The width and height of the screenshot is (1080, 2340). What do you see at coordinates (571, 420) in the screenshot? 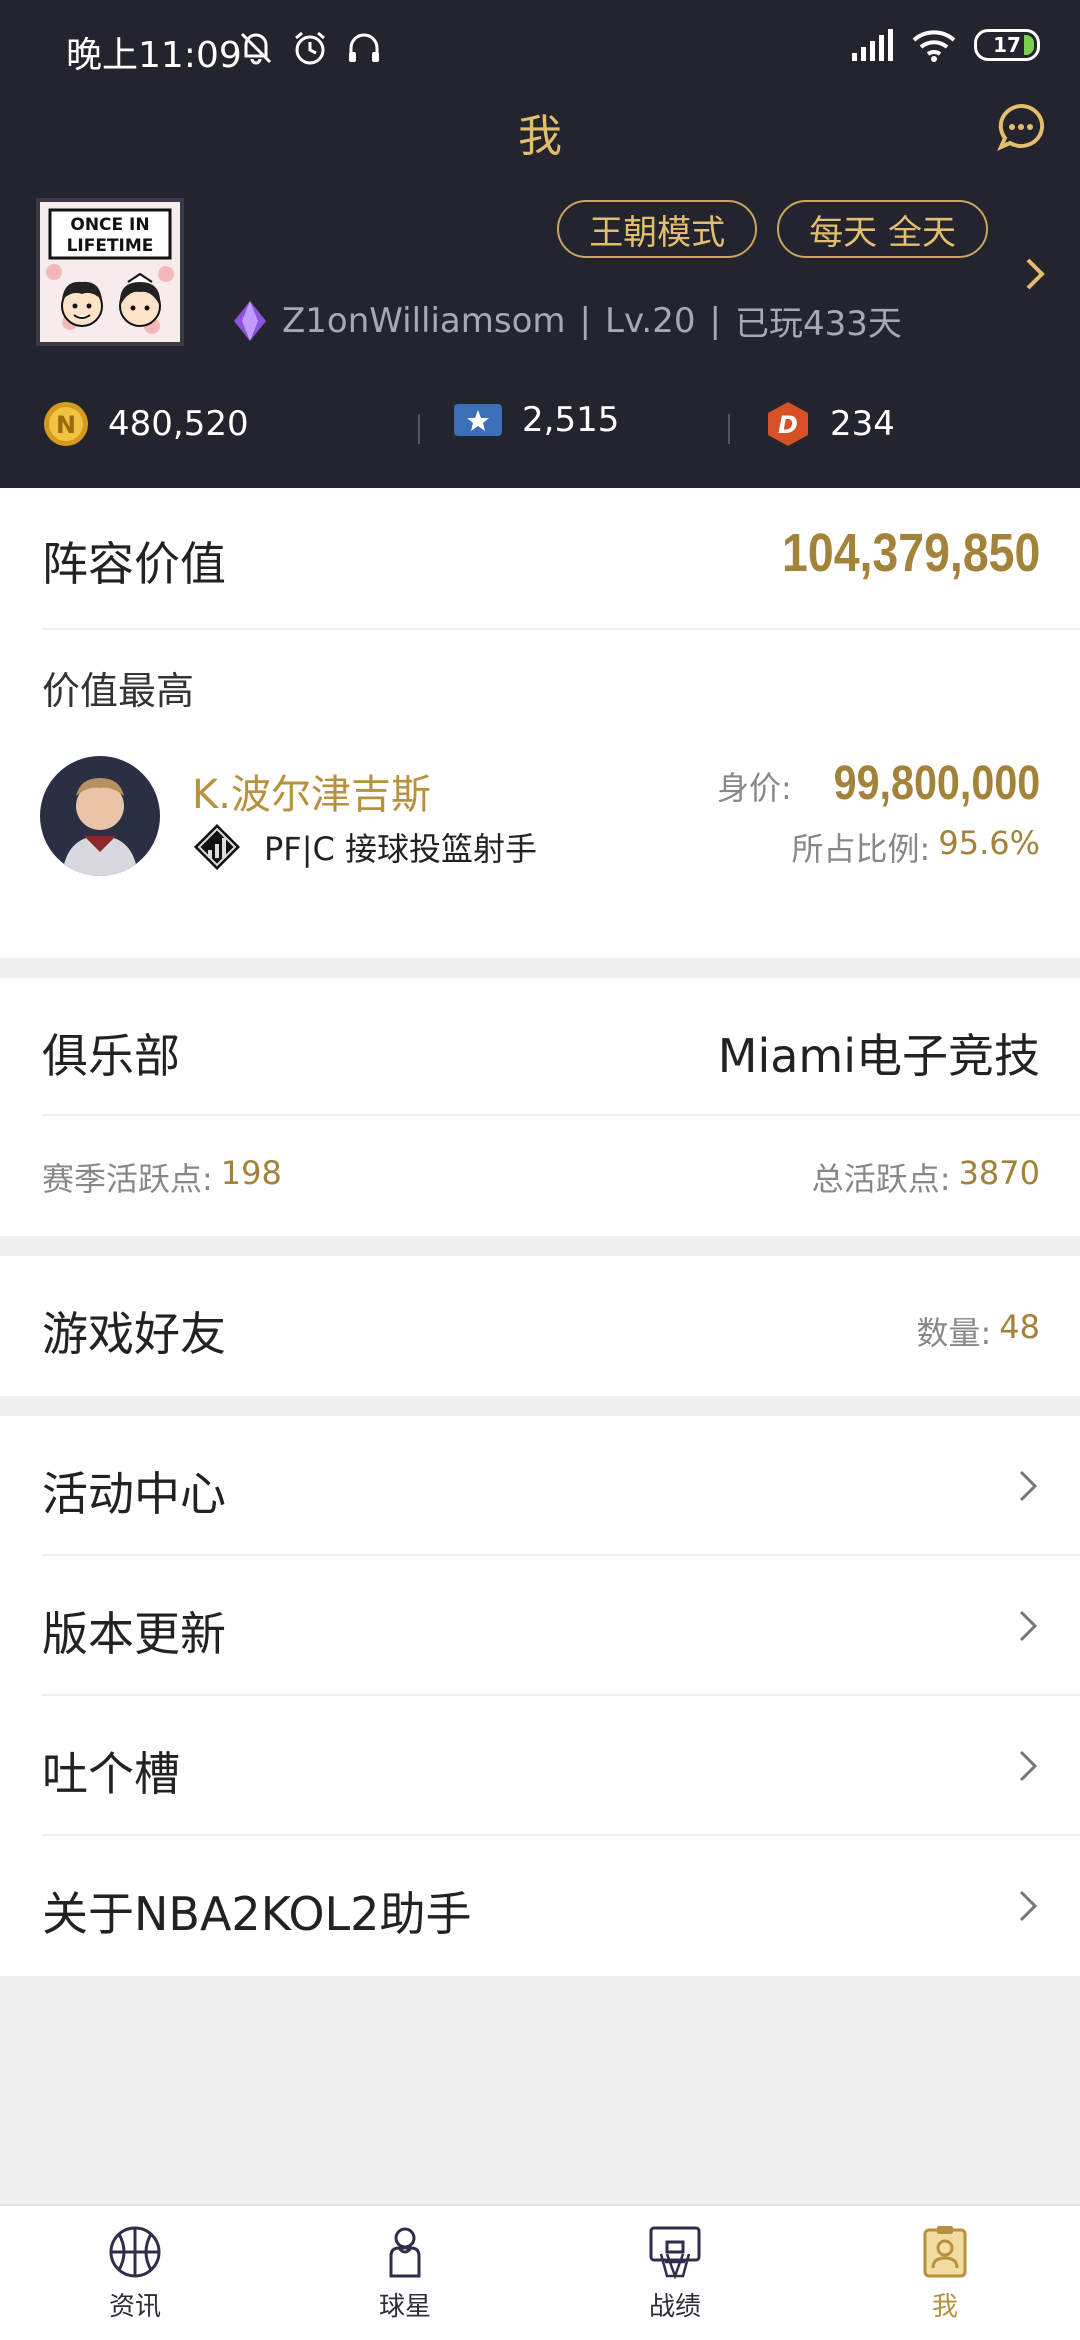
I see `star-ticket-value: 2,515` at bounding box center [571, 420].